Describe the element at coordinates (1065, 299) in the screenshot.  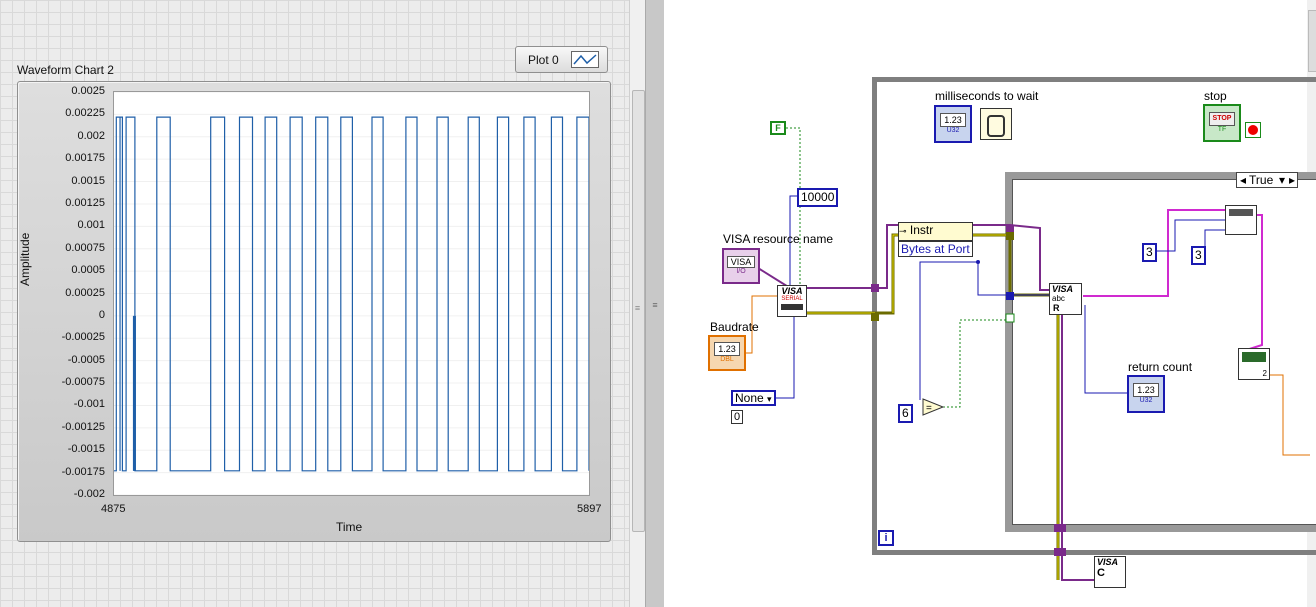
I see `visa-read-node: VISA abc R` at that location.